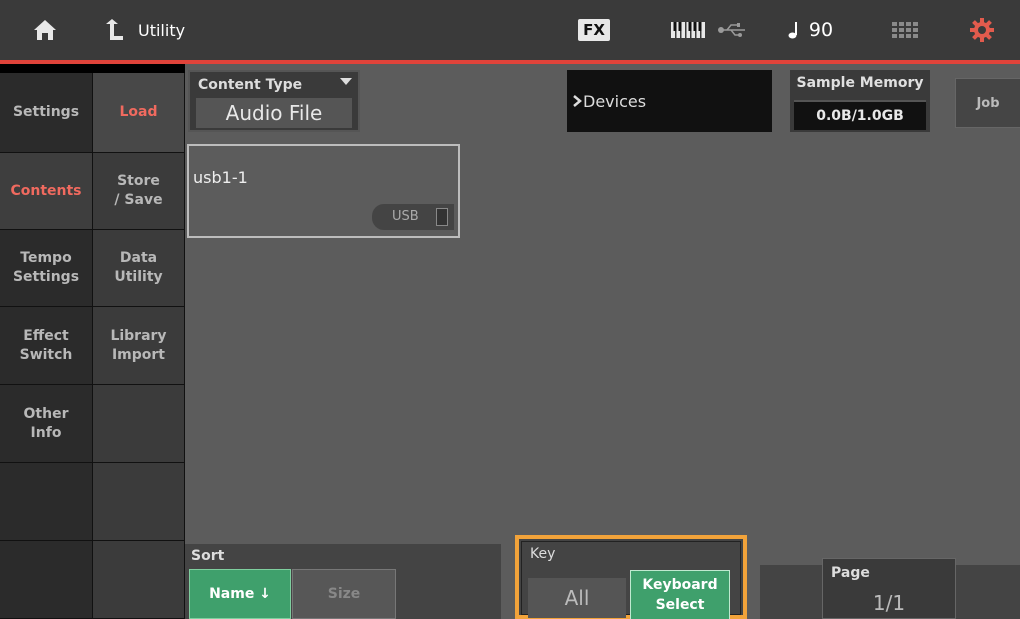 This screenshot has width=1020, height=619. What do you see at coordinates (543, 554) in the screenshot?
I see `key-label: Key` at bounding box center [543, 554].